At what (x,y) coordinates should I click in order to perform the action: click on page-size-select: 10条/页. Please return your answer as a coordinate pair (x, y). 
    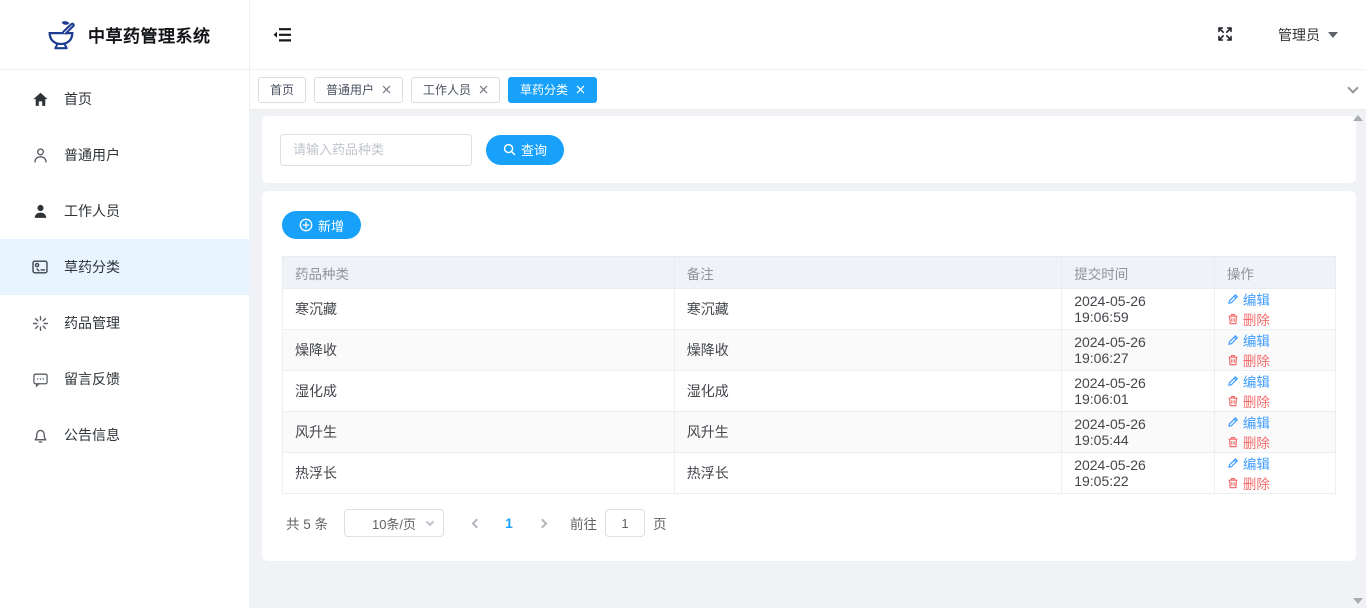
    Looking at the image, I should click on (394, 523).